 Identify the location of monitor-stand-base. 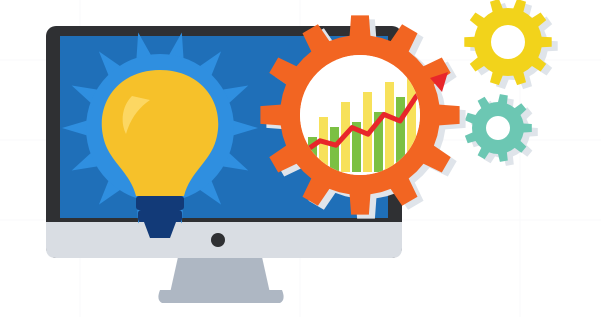
(221, 296).